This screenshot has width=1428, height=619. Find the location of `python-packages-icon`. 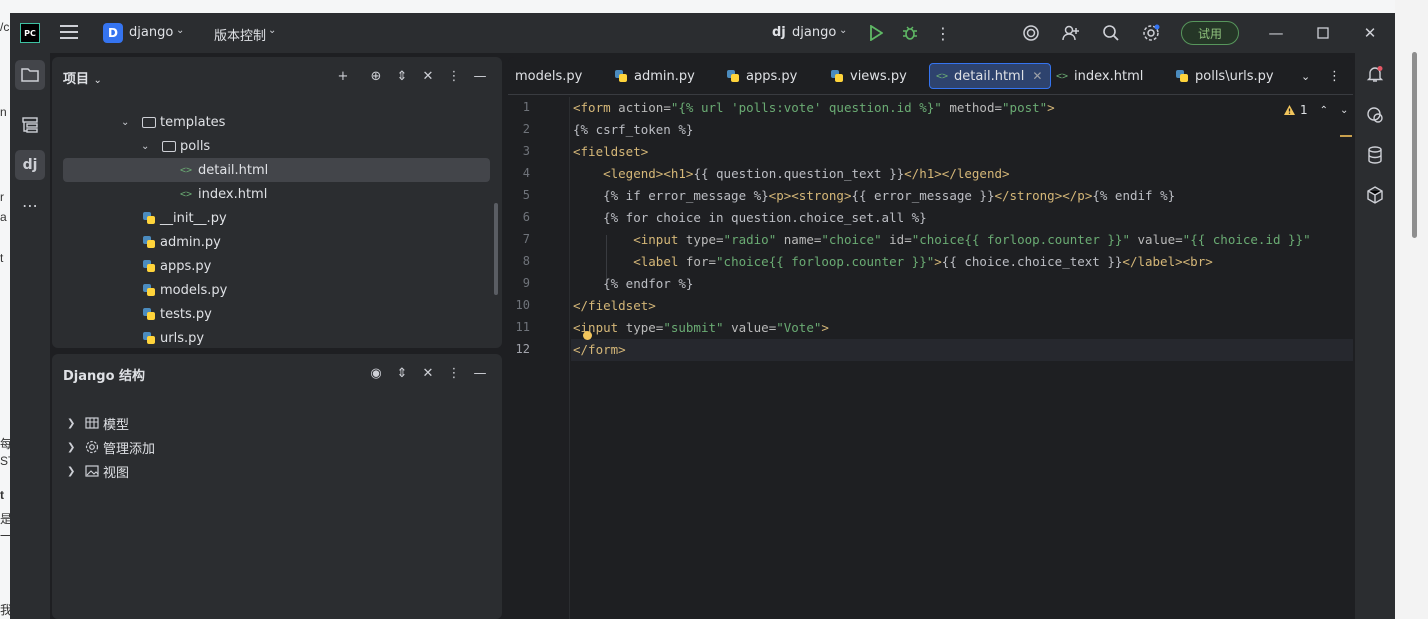

python-packages-icon is located at coordinates (1375, 195).